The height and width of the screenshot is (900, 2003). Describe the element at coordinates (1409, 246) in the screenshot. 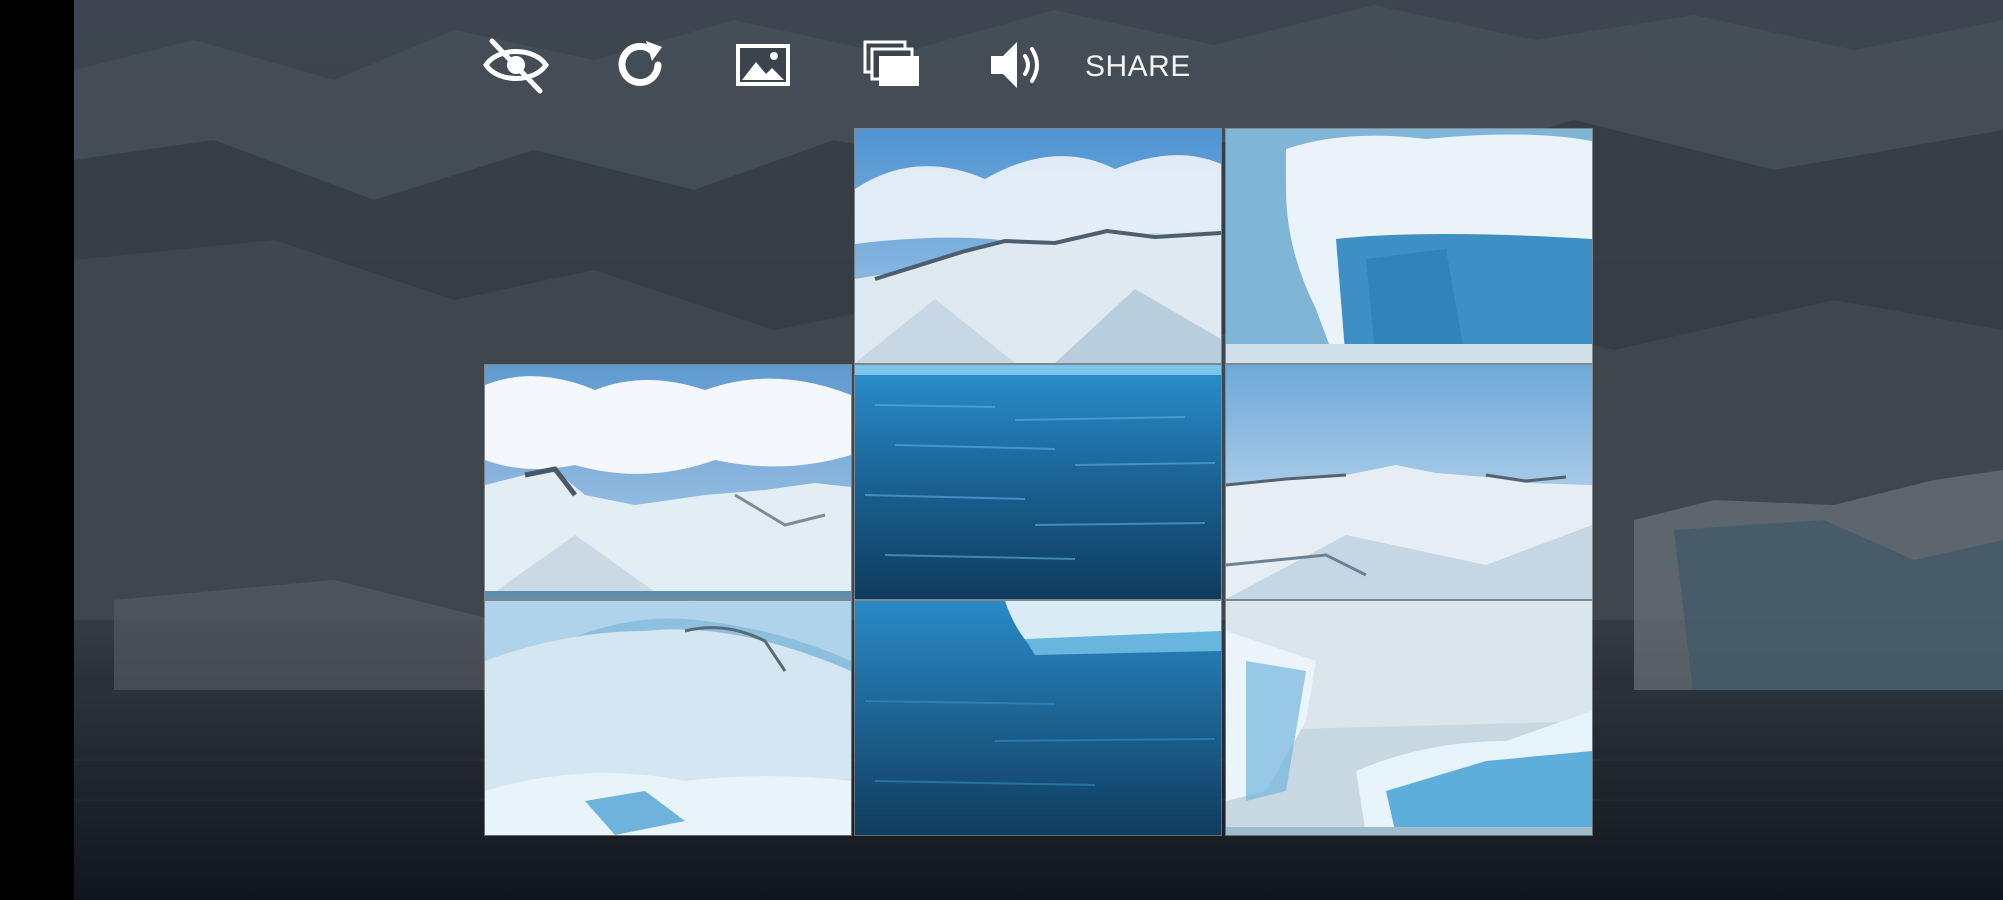

I see `puzzle-tile-iceberg-block` at that location.